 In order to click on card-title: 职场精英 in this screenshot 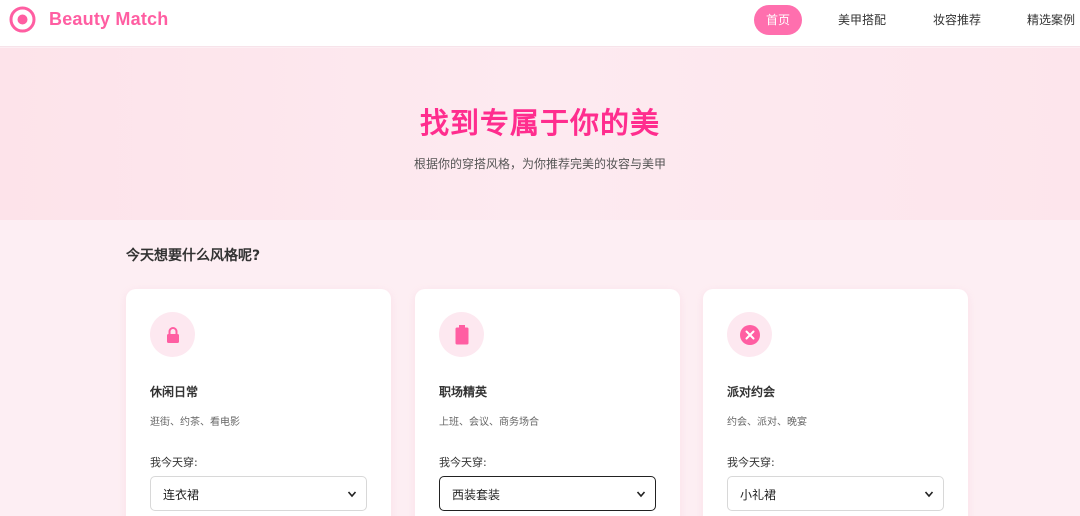, I will do `click(463, 392)`.